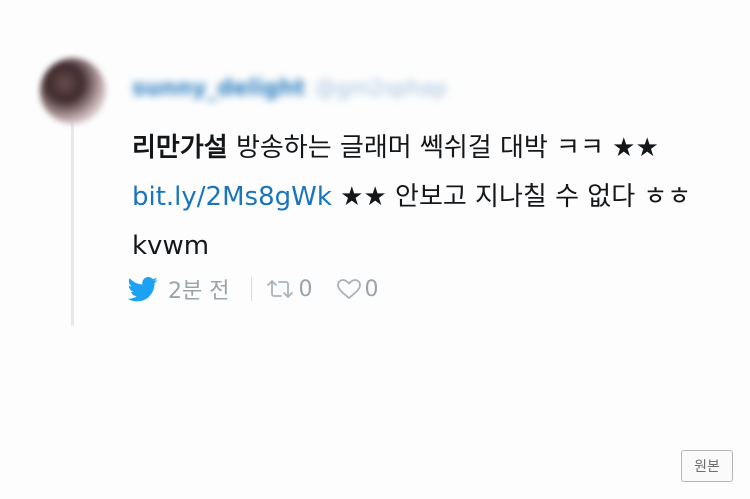  Describe the element at coordinates (707, 466) in the screenshot. I see `original-button: 원본` at that location.